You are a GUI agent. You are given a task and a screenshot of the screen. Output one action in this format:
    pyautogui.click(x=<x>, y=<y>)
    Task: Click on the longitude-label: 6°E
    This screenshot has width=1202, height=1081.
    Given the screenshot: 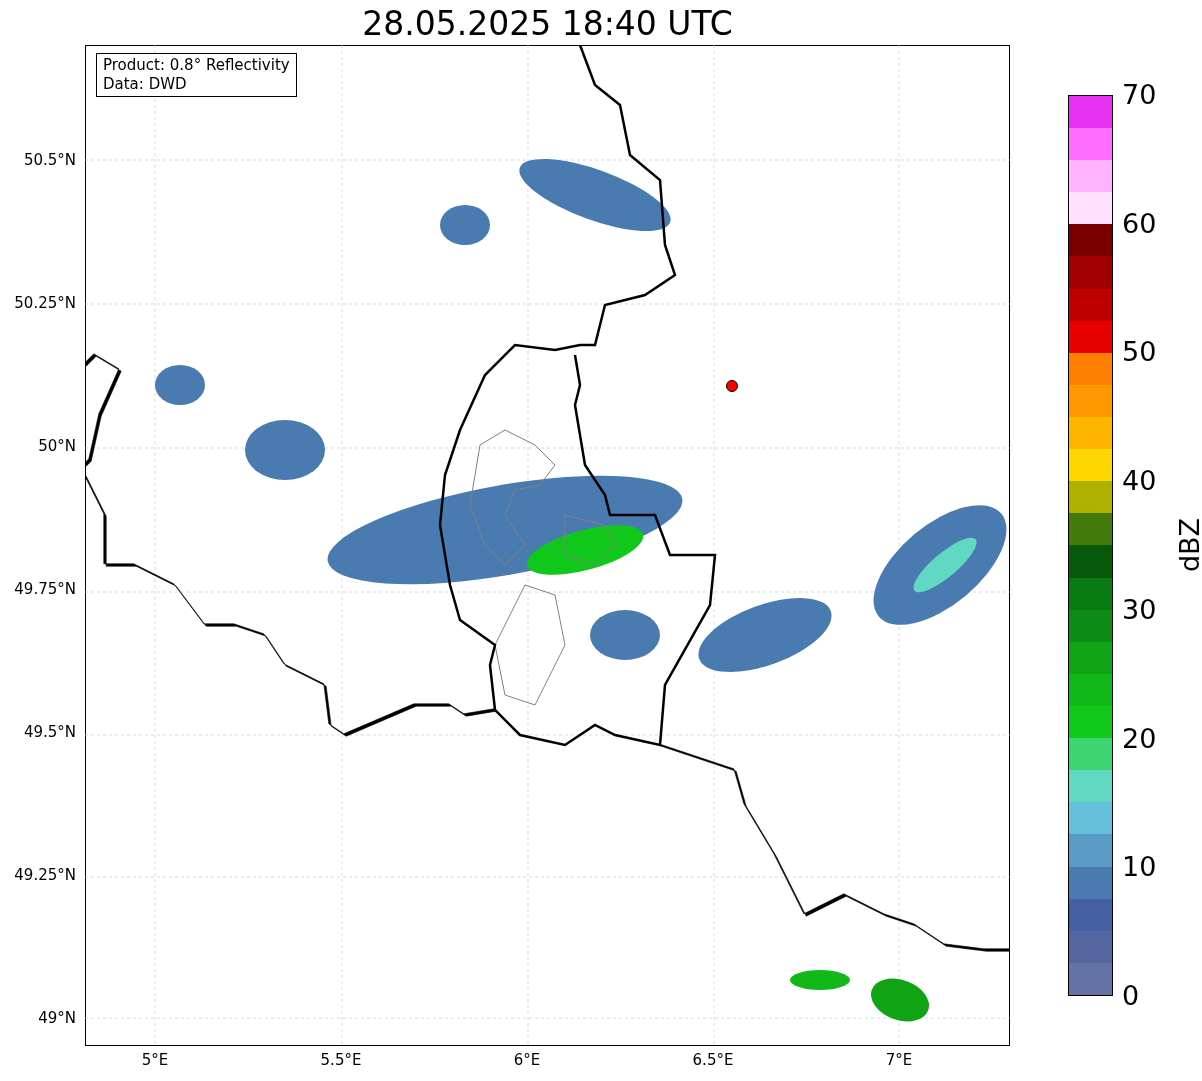 What is the action you would take?
    pyautogui.click(x=527, y=1060)
    